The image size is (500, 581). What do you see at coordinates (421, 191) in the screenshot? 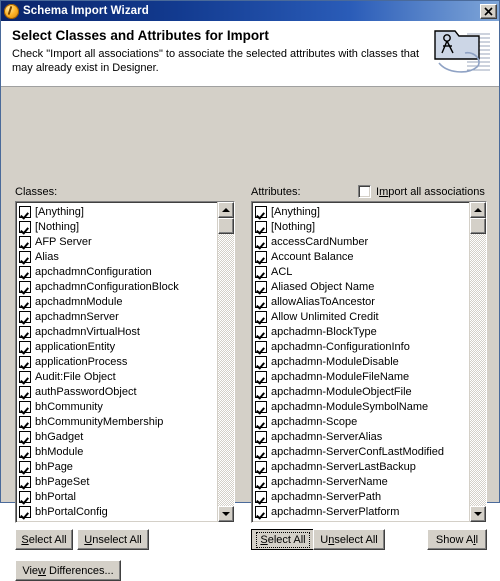
I see `import-all-associations-checkbox: Import all associations` at bounding box center [421, 191].